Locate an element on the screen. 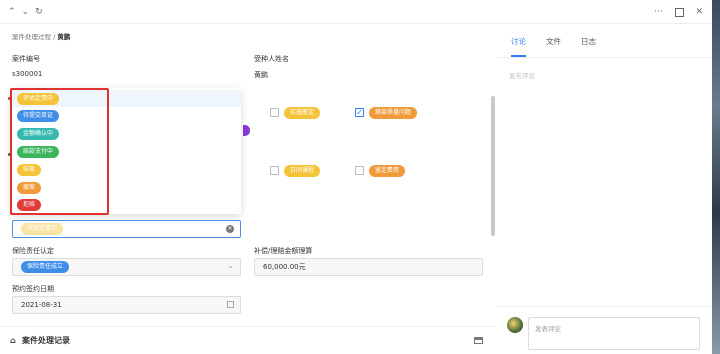 The width and height of the screenshot is (720, 354). case-no-label: 案件编号 is located at coordinates (26, 59).